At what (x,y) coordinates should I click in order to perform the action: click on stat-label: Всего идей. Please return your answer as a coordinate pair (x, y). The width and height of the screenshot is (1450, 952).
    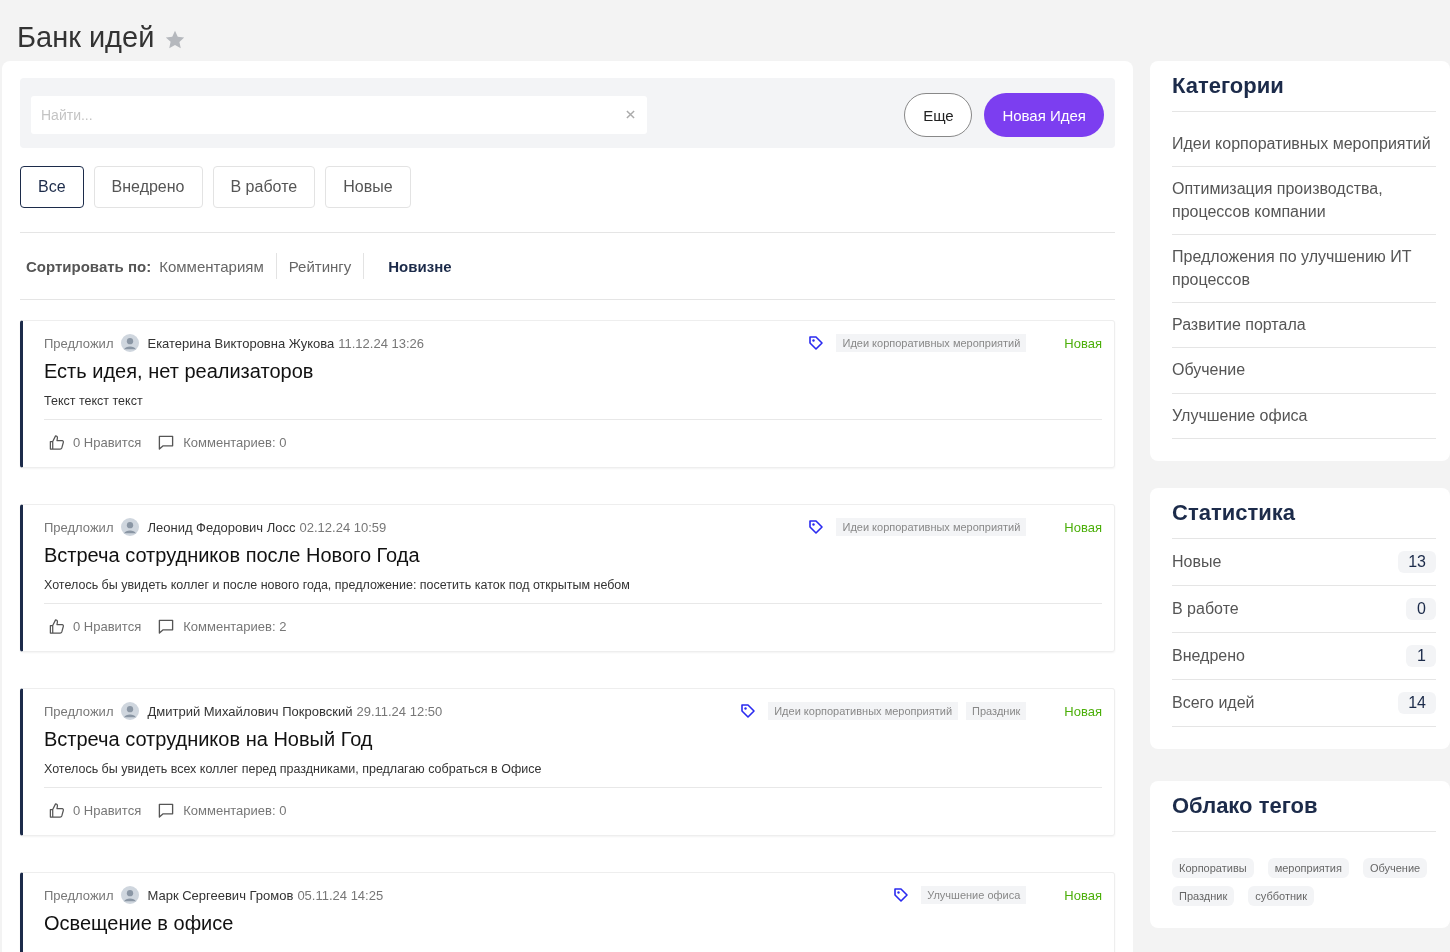
    Looking at the image, I should click on (1213, 703).